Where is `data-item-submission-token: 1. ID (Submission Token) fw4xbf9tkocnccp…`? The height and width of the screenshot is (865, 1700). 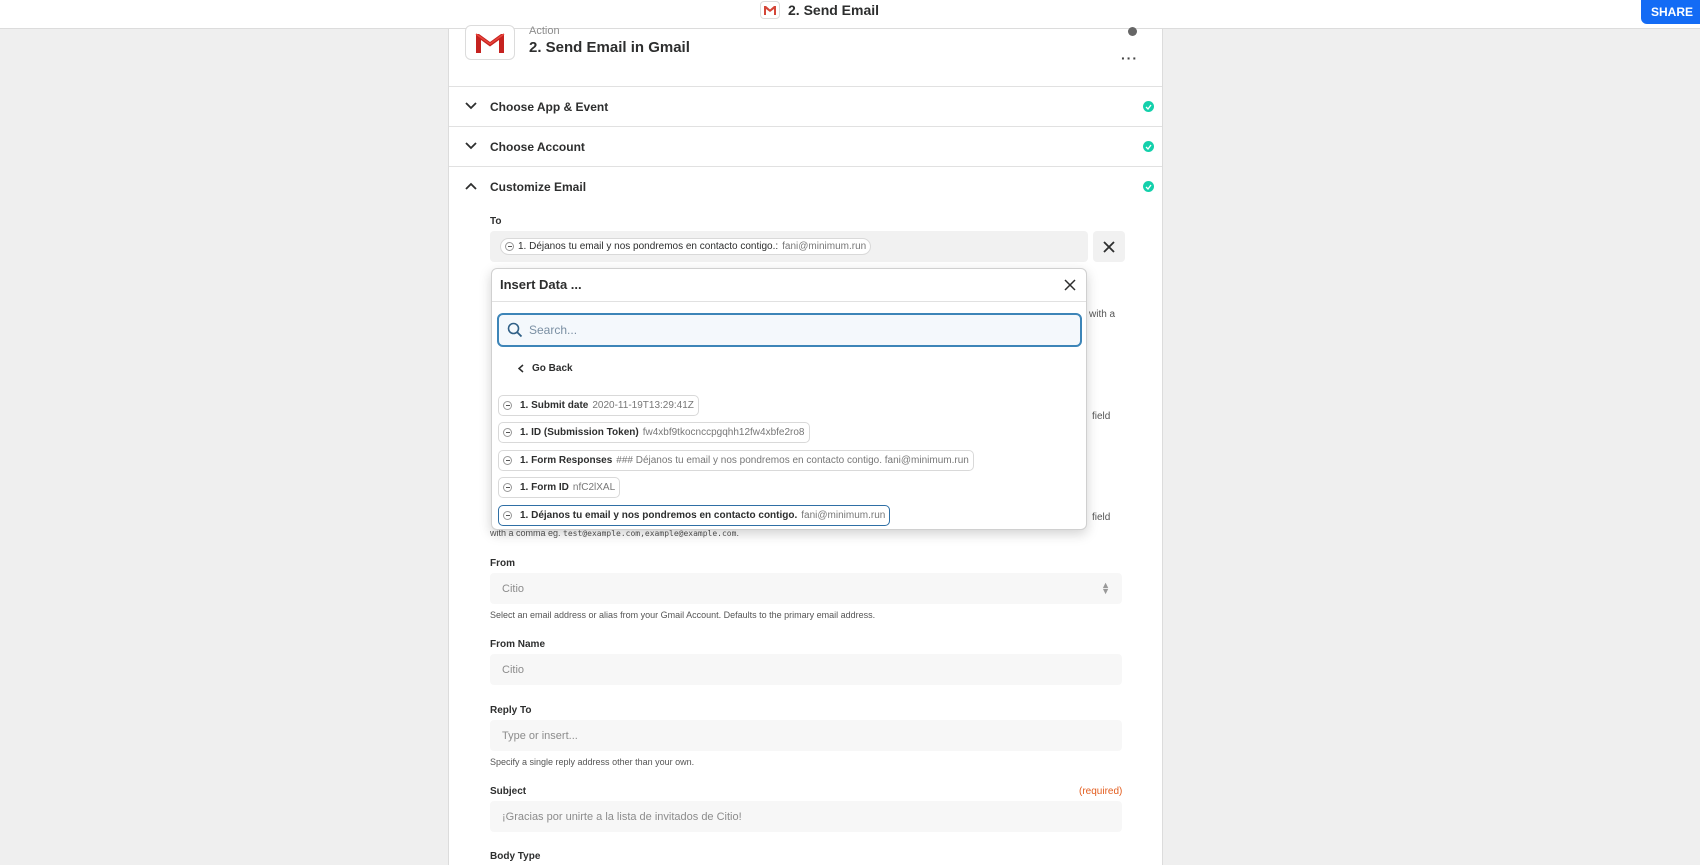
data-item-submission-token: 1. ID (Submission Token) fw4xbf9tkocnccp… is located at coordinates (654, 432).